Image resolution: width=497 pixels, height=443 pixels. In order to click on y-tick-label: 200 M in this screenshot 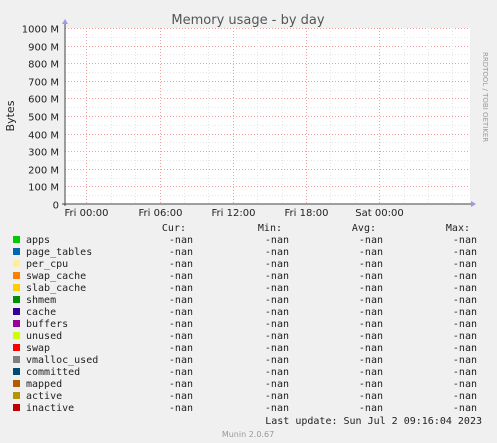, I will do `click(43, 171)`.